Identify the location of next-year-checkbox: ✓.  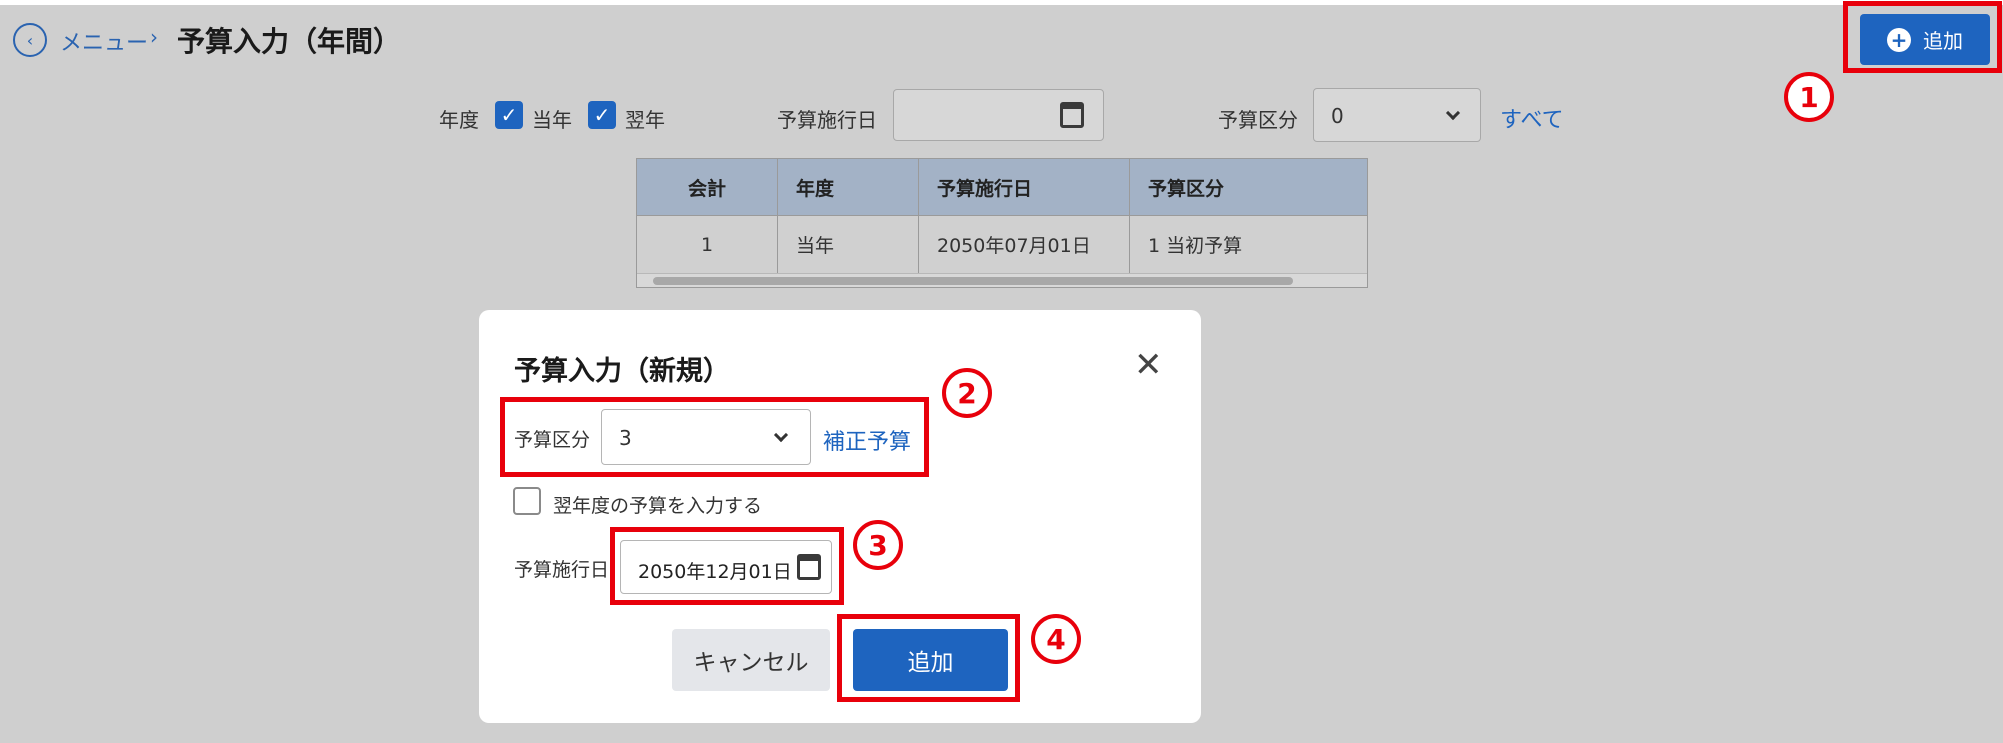
(602, 115).